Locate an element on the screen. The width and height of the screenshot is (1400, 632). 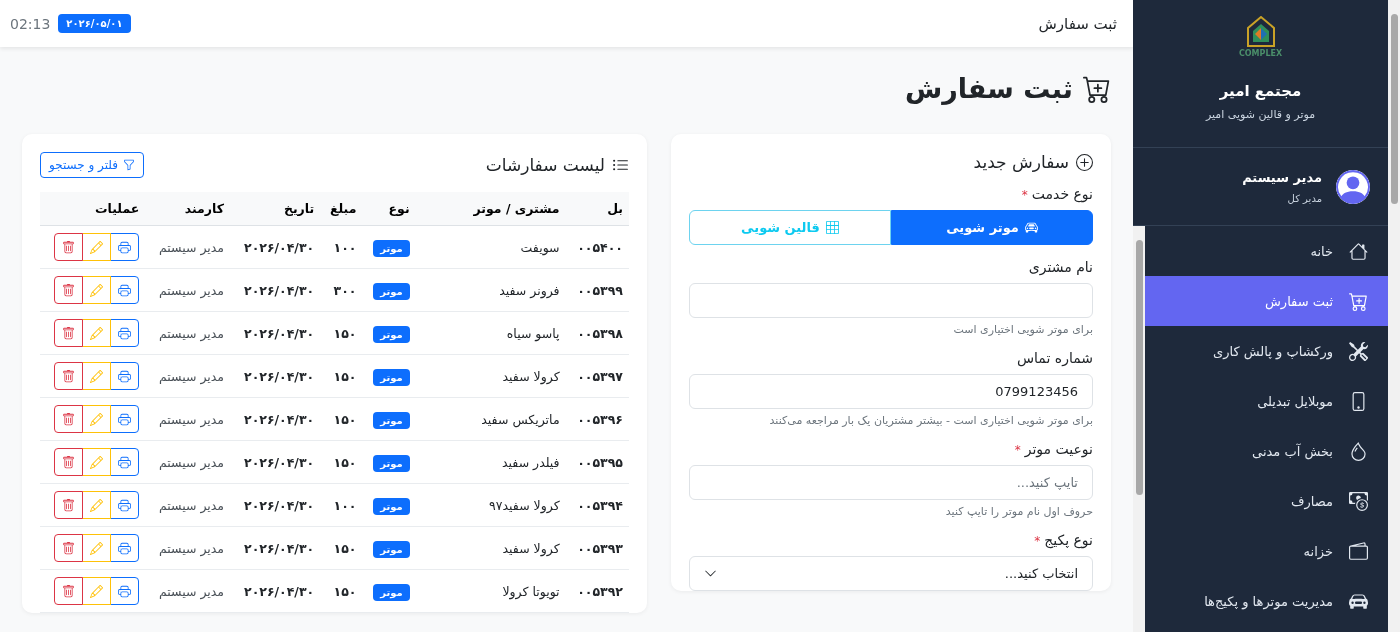
field-label: نوع خدمت * is located at coordinates (1056, 194).